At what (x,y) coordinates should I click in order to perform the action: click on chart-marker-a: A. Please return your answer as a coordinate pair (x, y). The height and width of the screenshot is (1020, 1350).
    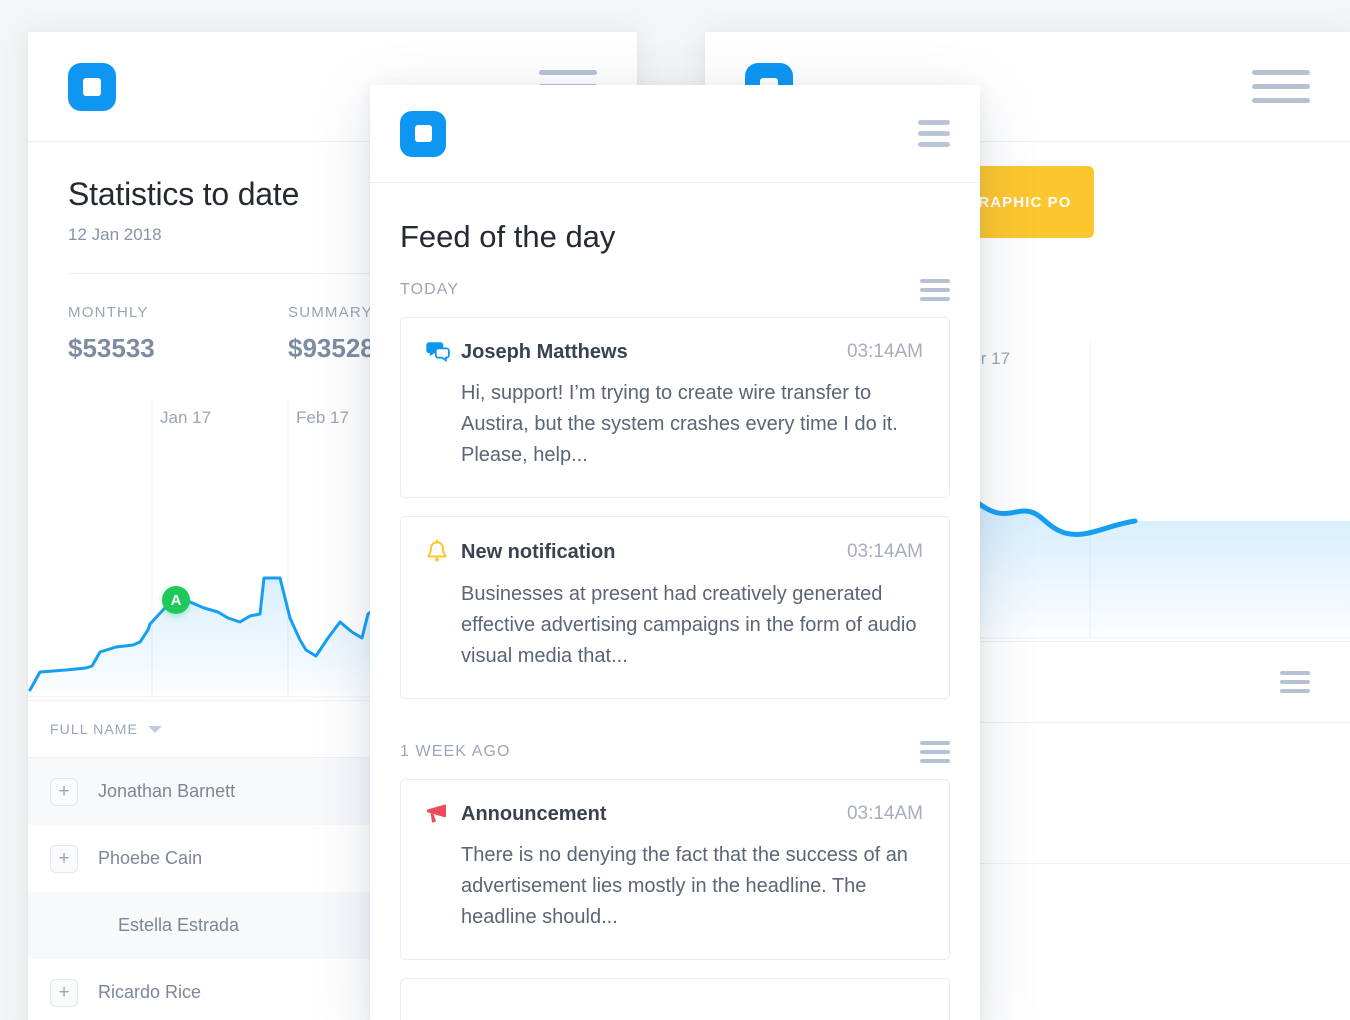
    Looking at the image, I should click on (176, 600).